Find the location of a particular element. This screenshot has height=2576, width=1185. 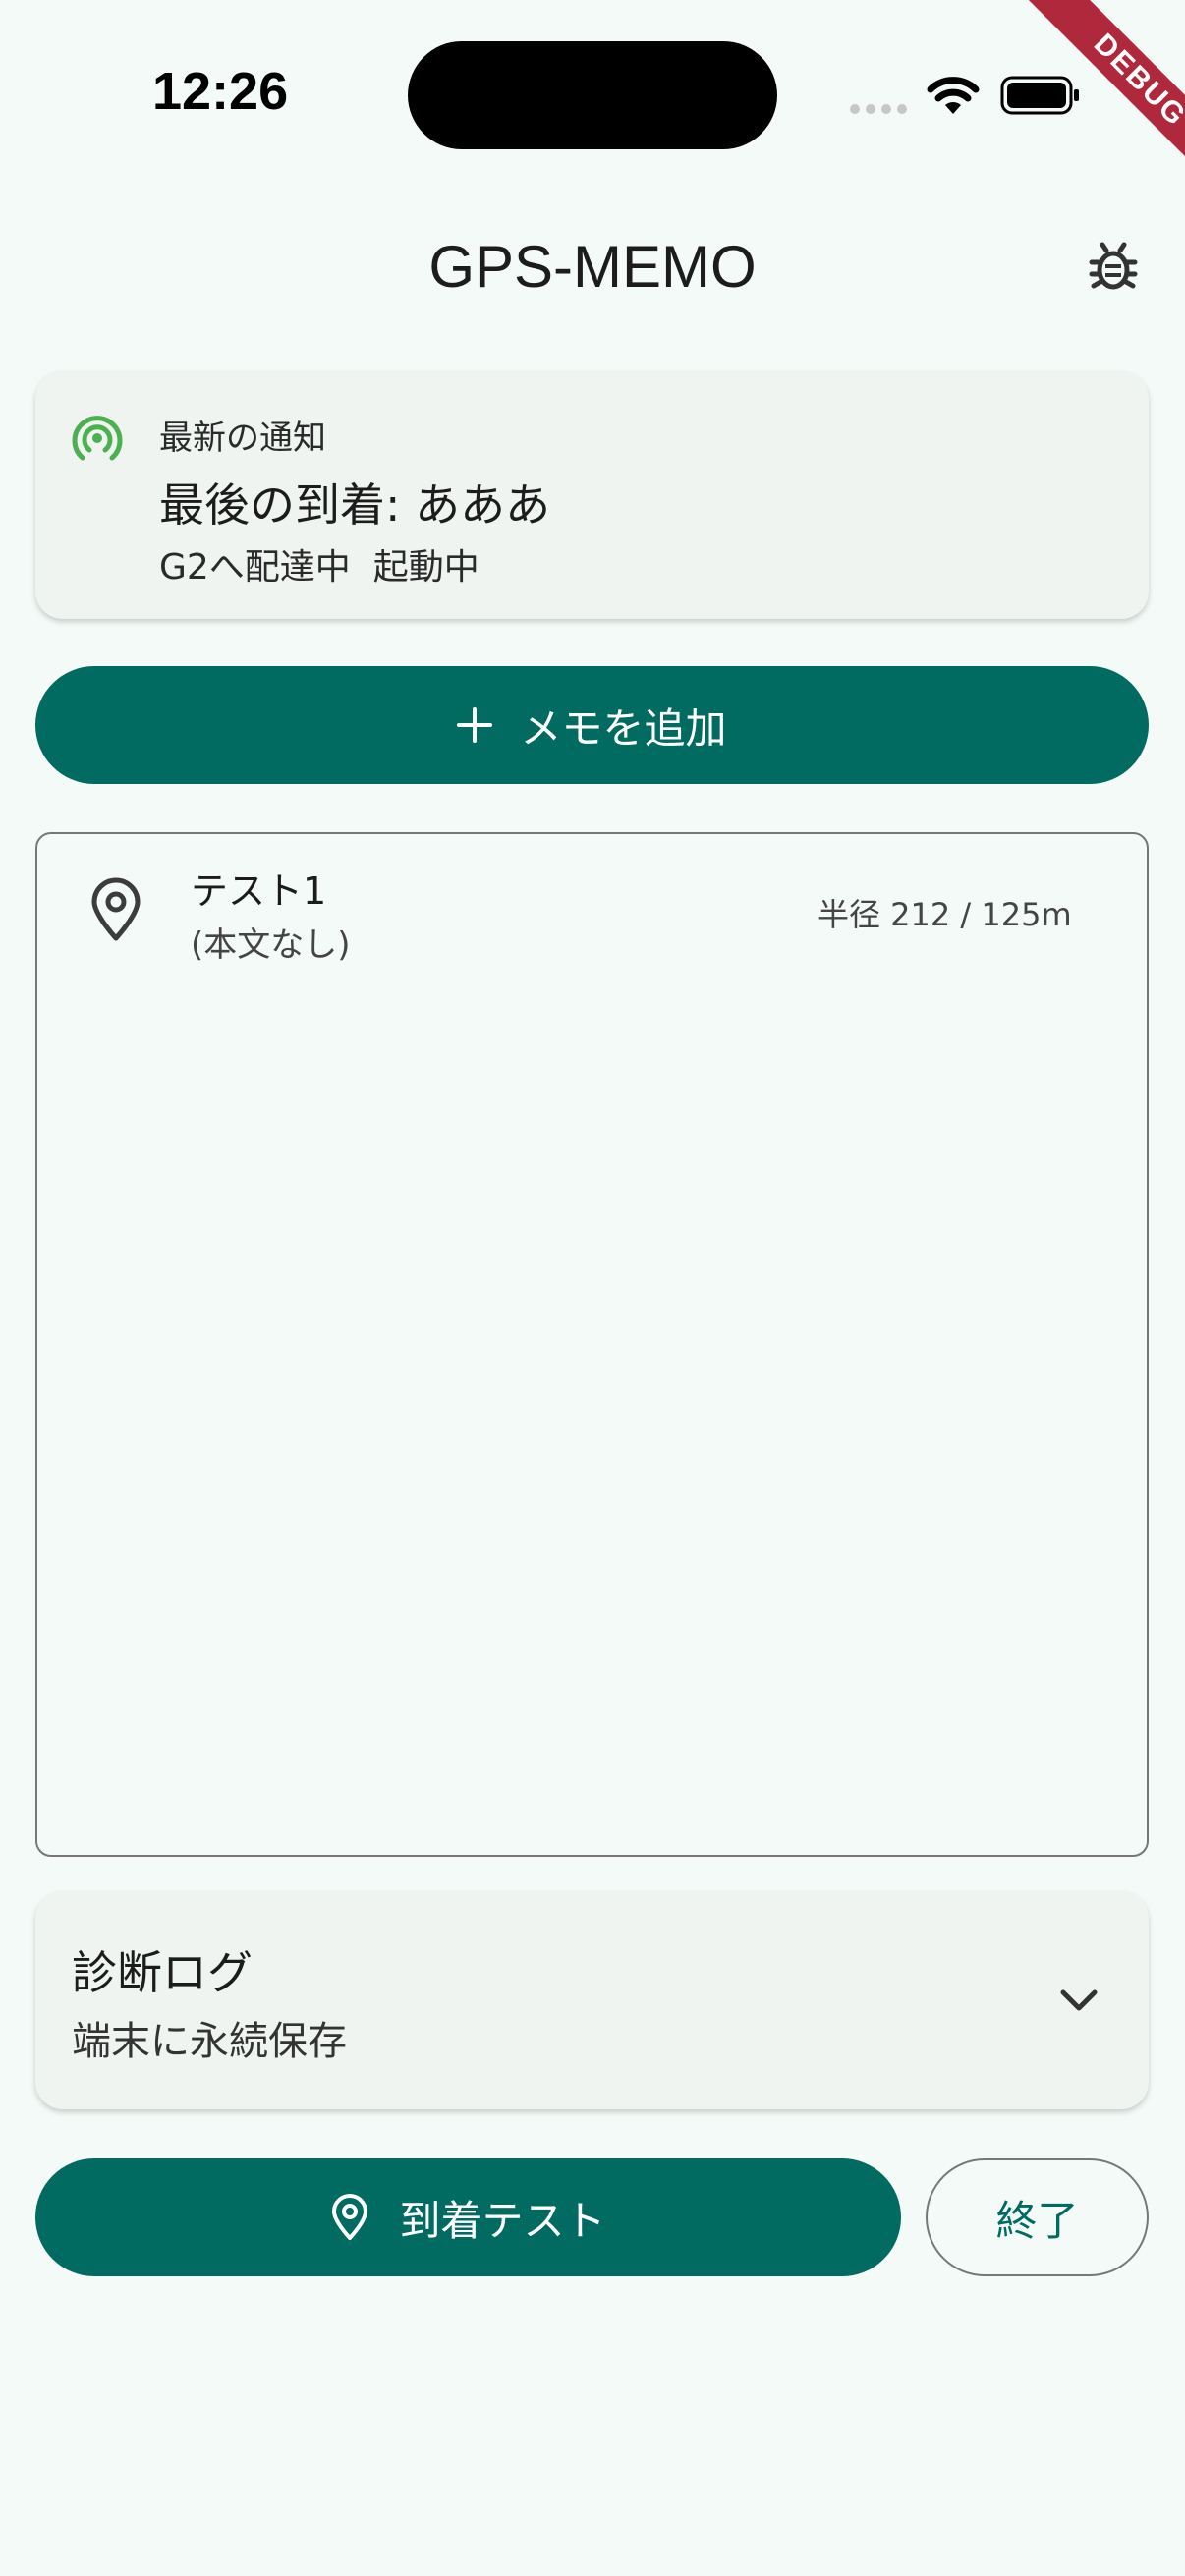

debug-button is located at coordinates (1114, 266).